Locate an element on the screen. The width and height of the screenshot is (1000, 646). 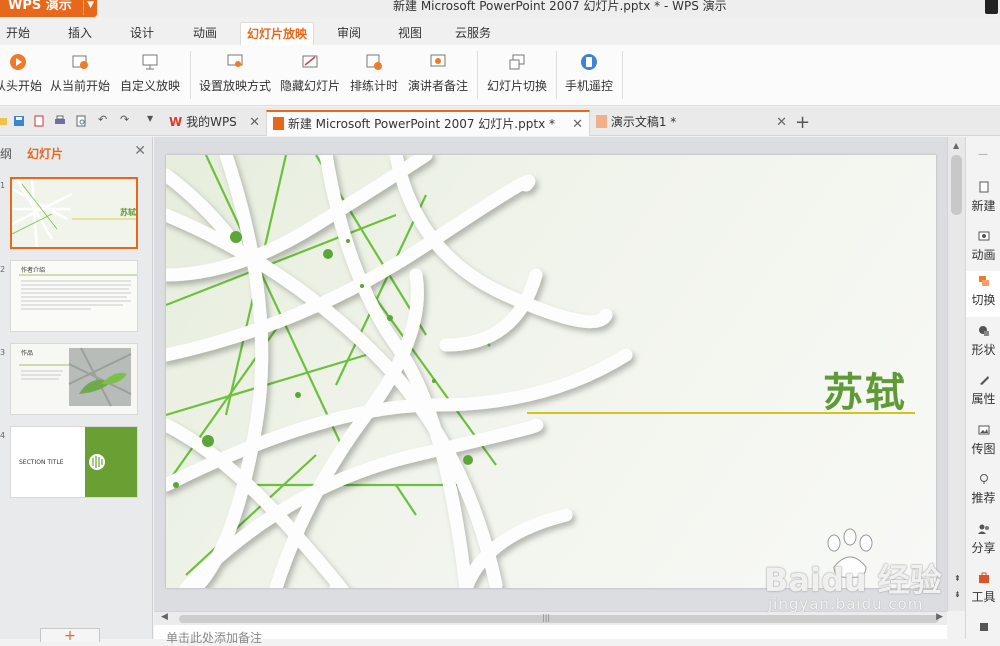
export-pdf-icon is located at coordinates (39, 121).